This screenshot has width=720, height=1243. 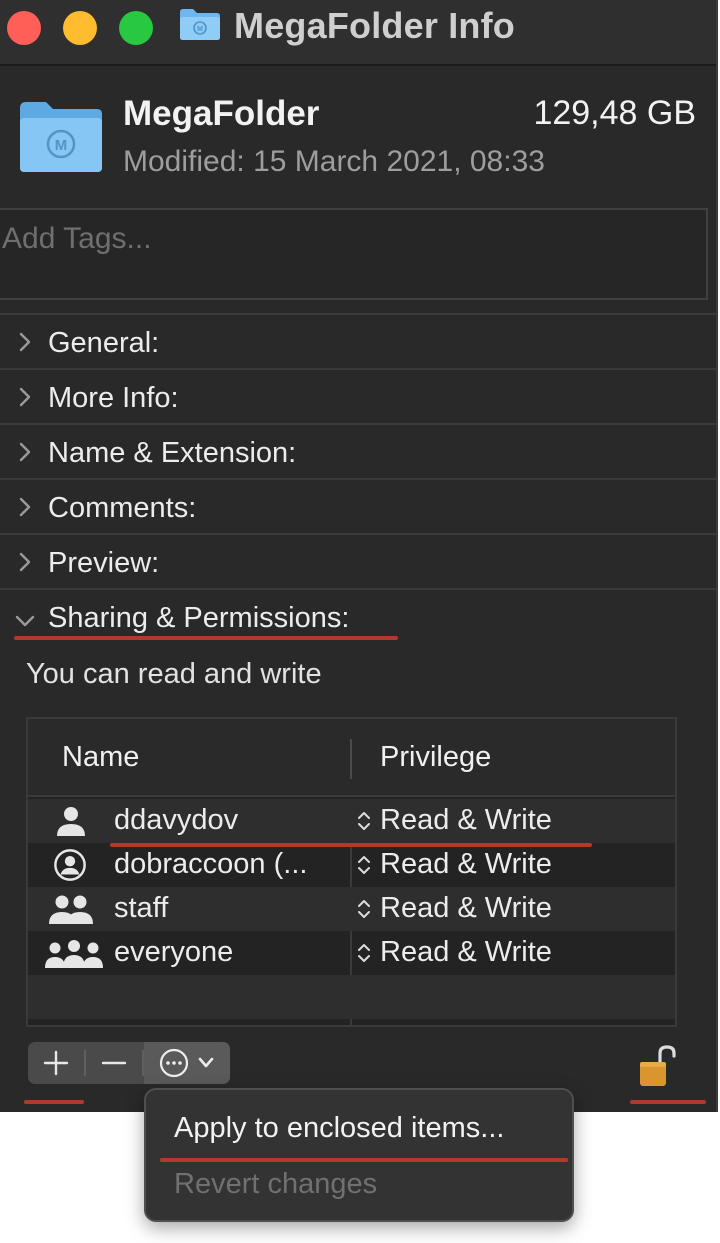 I want to click on everyone-icon, so click(x=74, y=954).